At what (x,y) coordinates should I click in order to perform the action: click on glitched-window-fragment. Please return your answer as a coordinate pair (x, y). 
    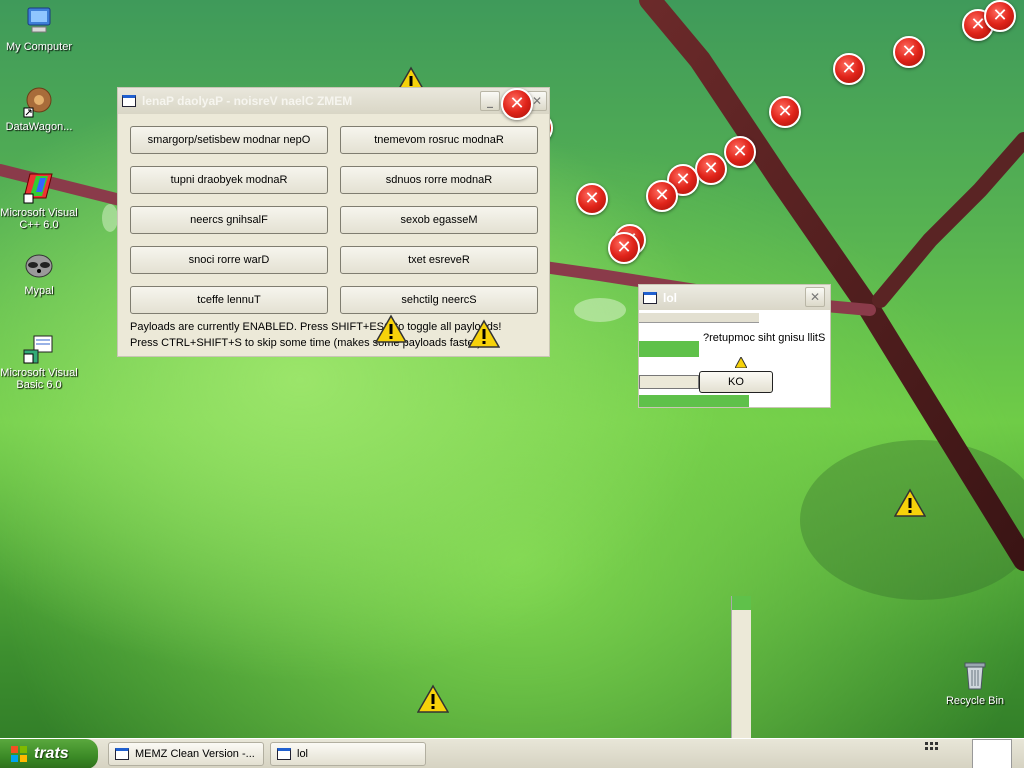
    Looking at the image, I should click on (741, 667).